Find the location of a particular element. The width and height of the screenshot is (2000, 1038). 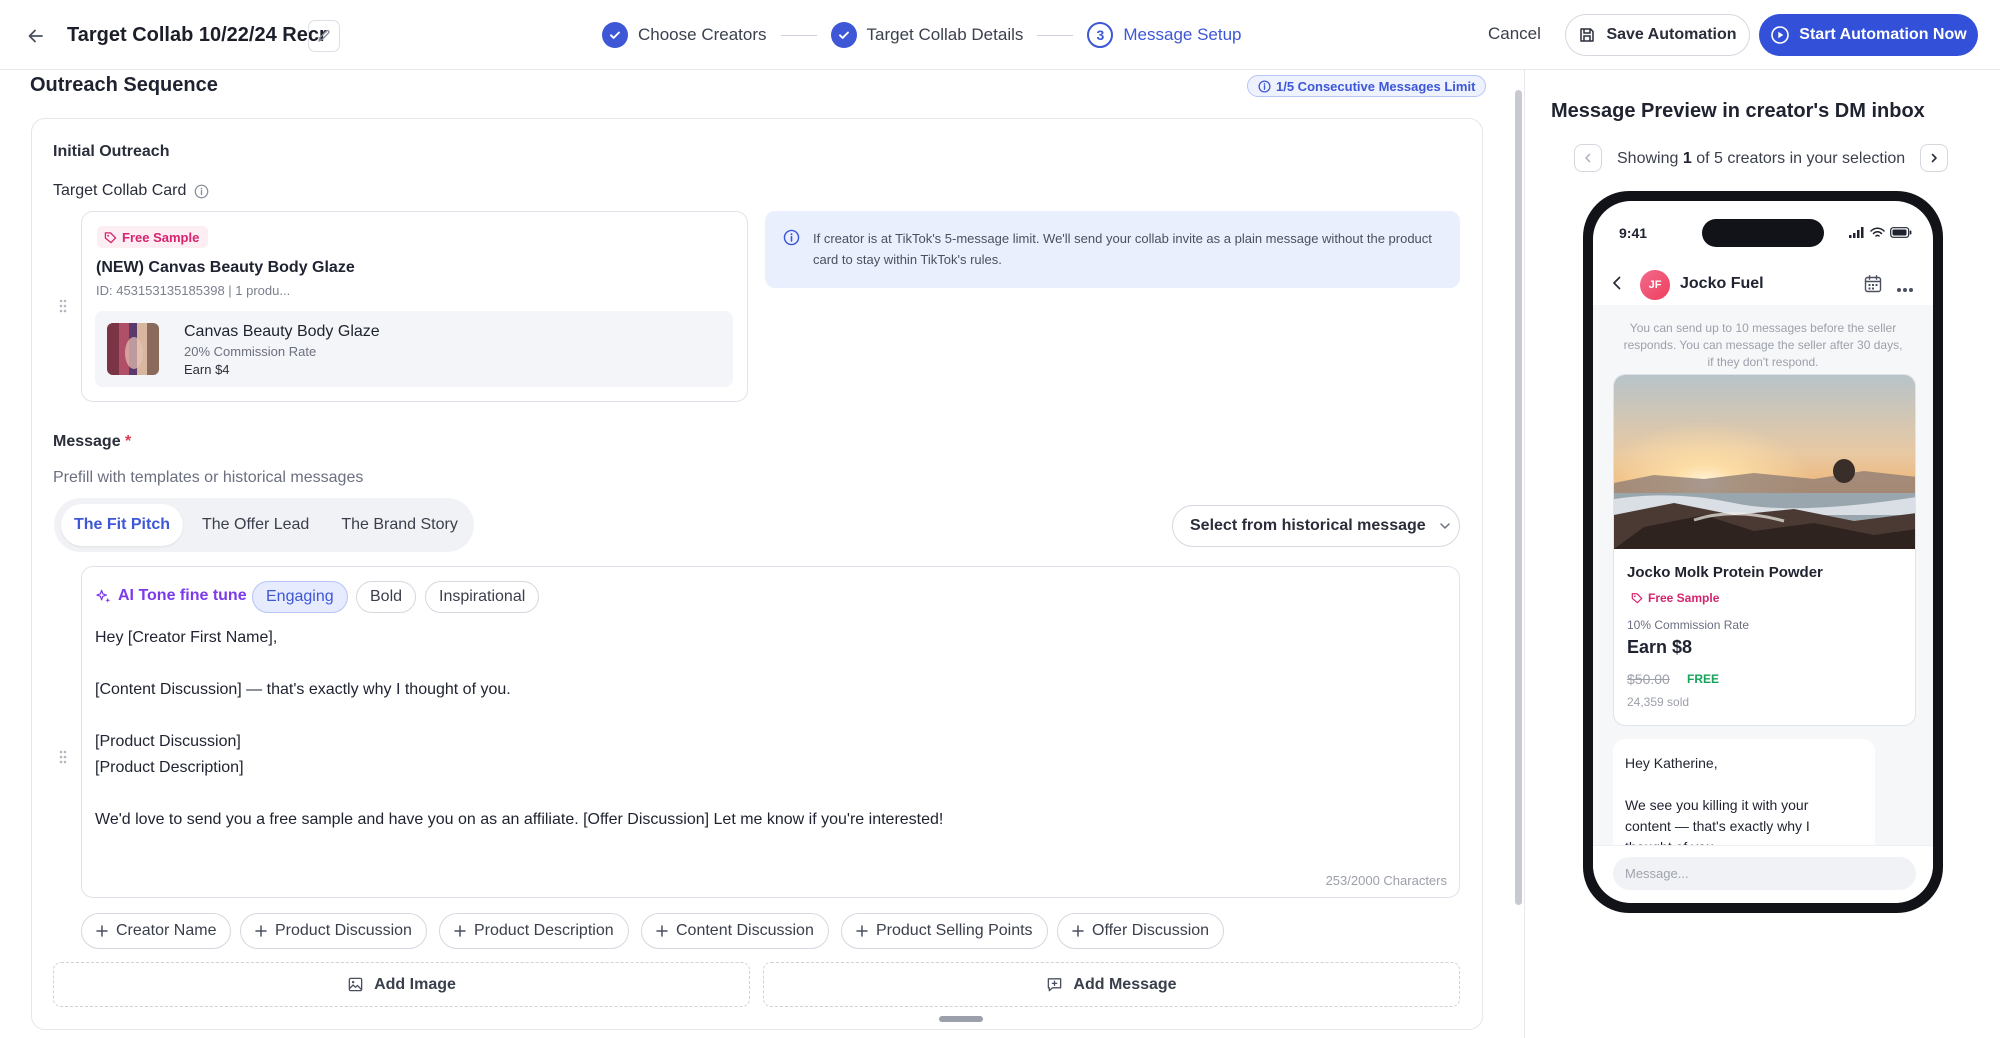

dm-product-name: Jocko Molk Protein Powder is located at coordinates (1725, 572).